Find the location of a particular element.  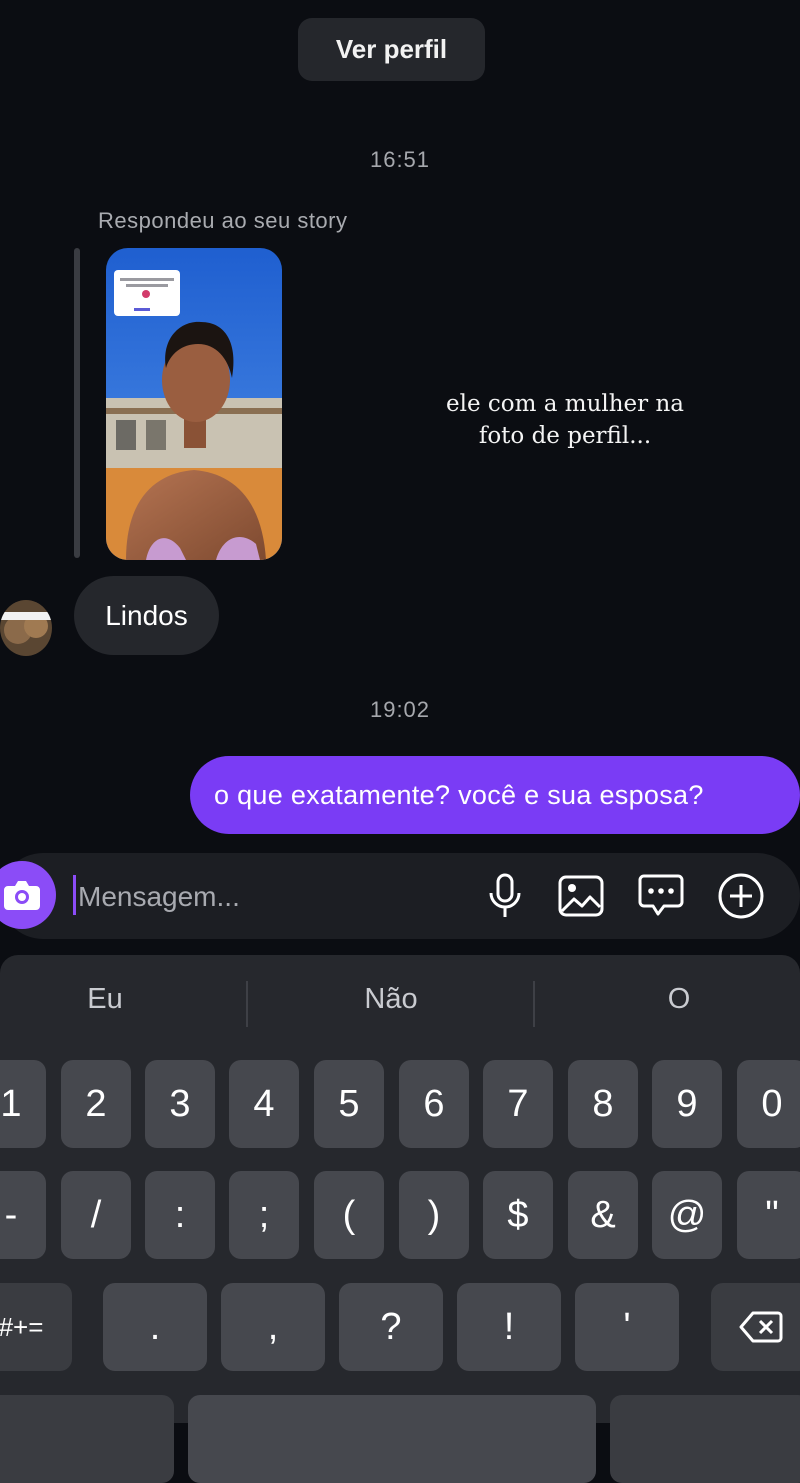

key-bottom-left is located at coordinates (87, 1439).